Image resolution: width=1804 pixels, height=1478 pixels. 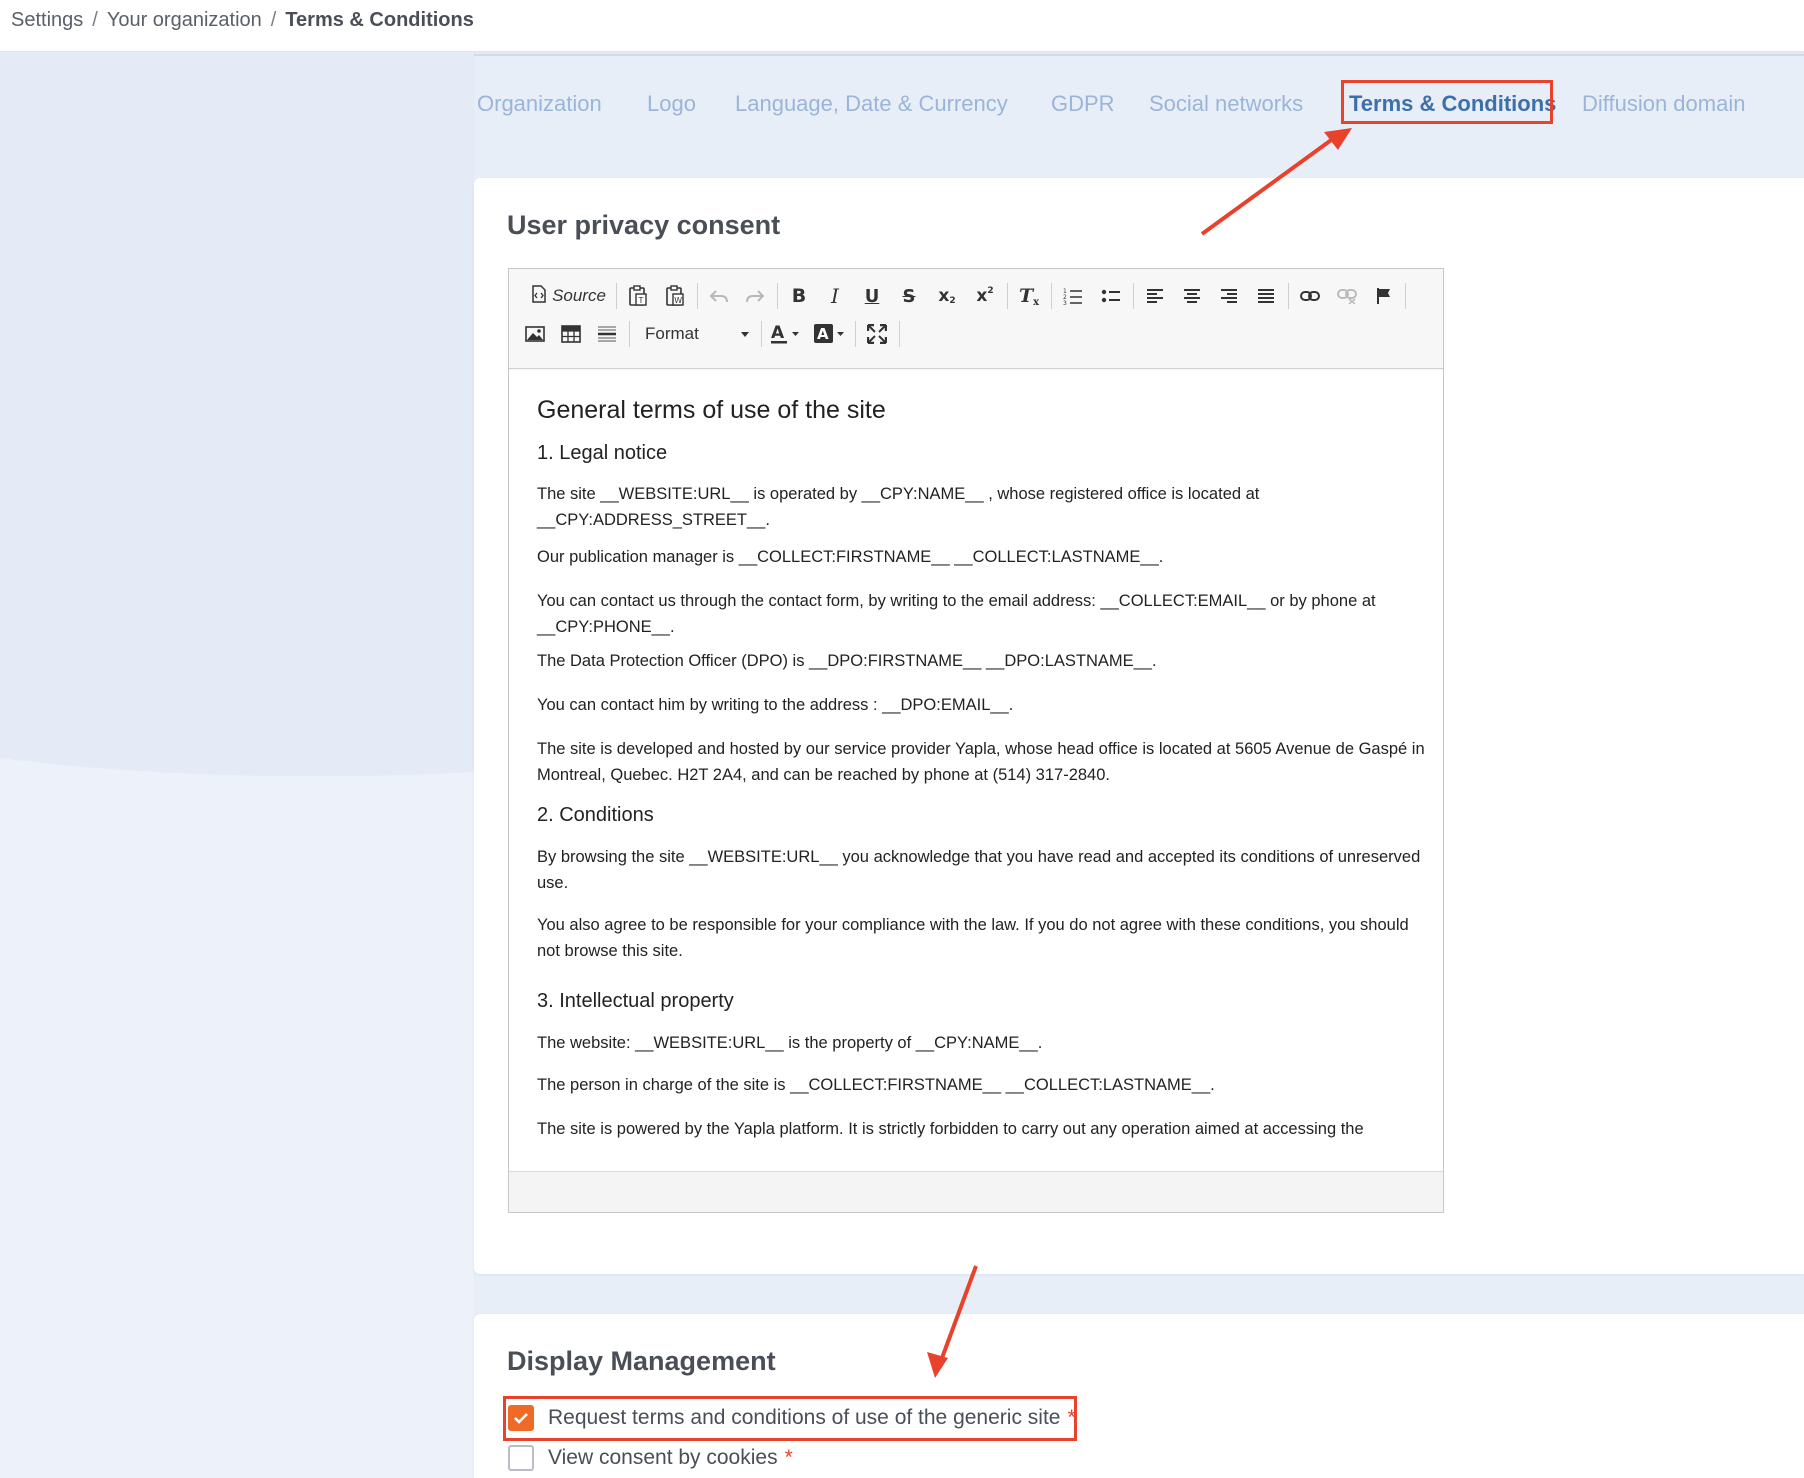 What do you see at coordinates (835, 296) in the screenshot?
I see `italic-icon: I` at bounding box center [835, 296].